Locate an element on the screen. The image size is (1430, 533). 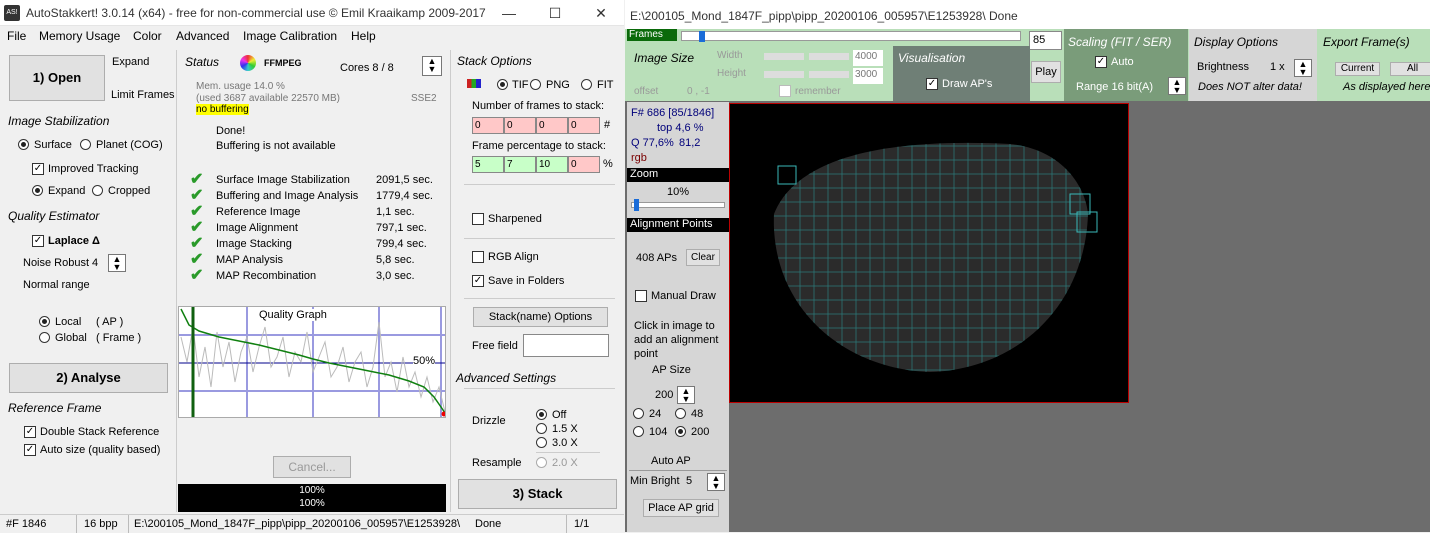
draw-aps-checkbox: ✓ is located at coordinates (932, 84).